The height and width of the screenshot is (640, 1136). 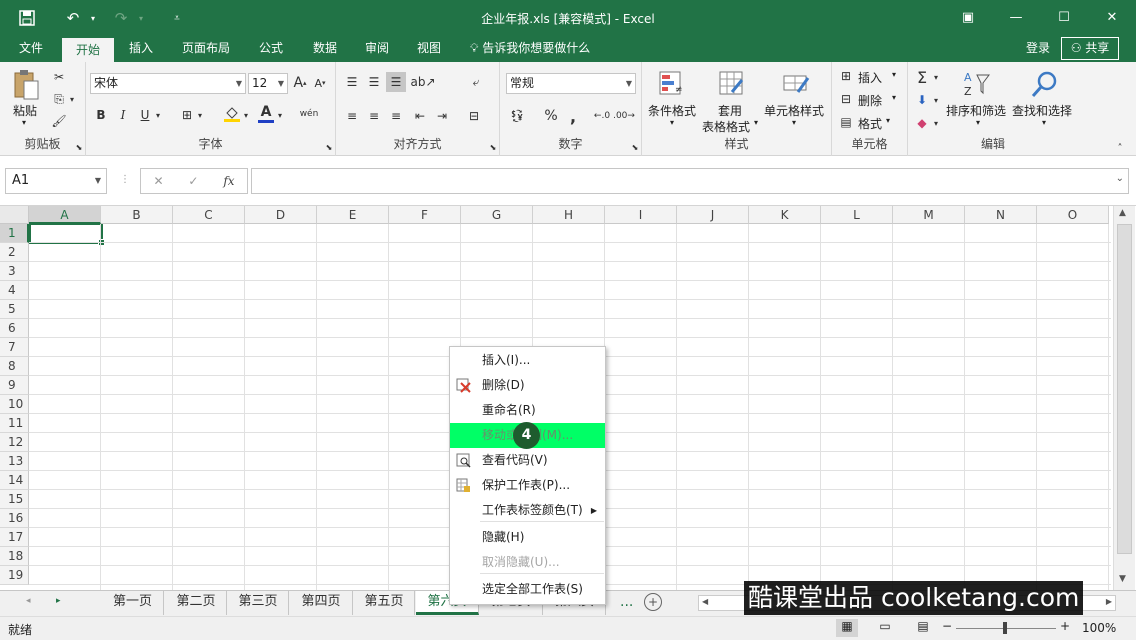 I want to click on row-header-11: 11, so click(x=14, y=423).